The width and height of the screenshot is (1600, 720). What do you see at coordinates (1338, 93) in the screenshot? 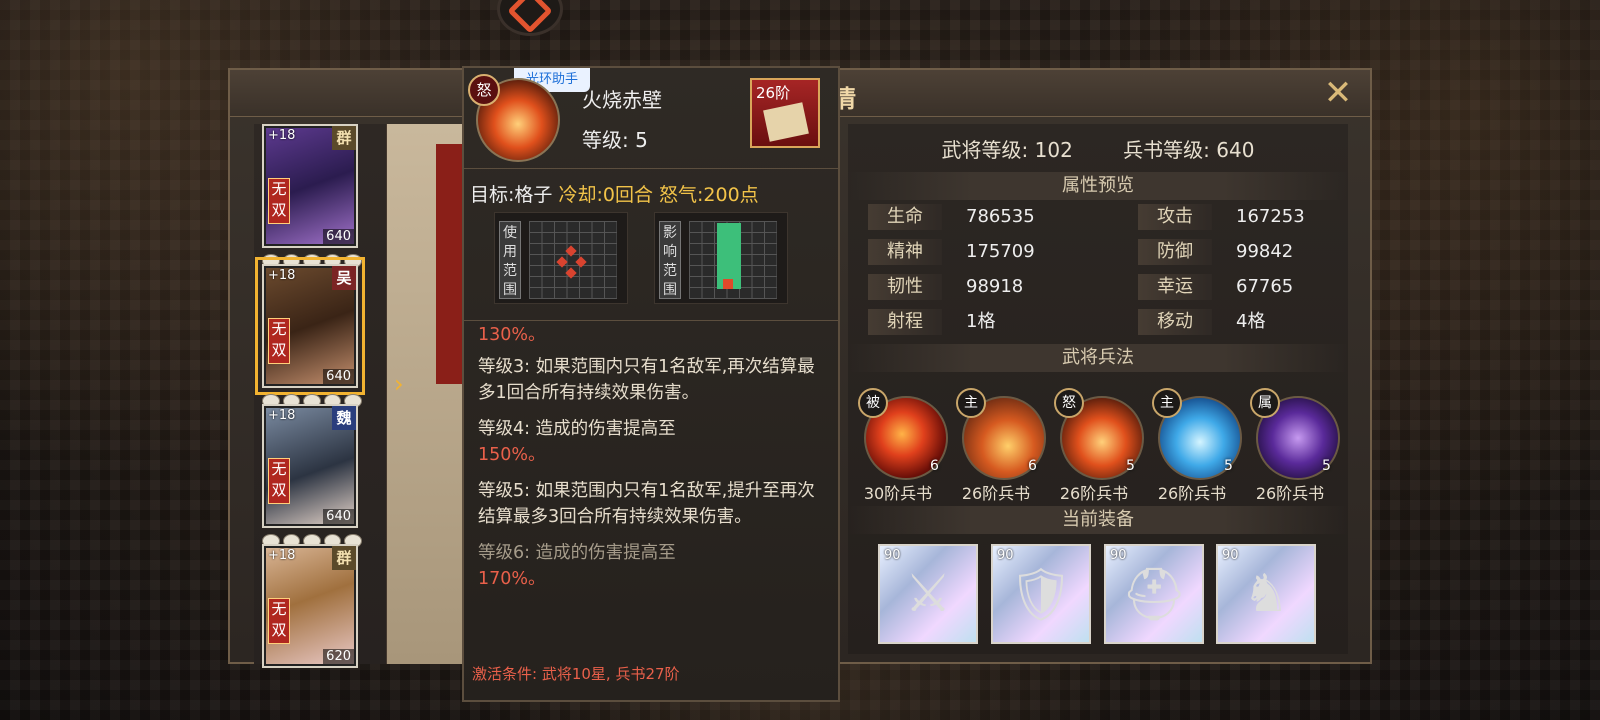
I see `close-icon: ✕` at bounding box center [1338, 93].